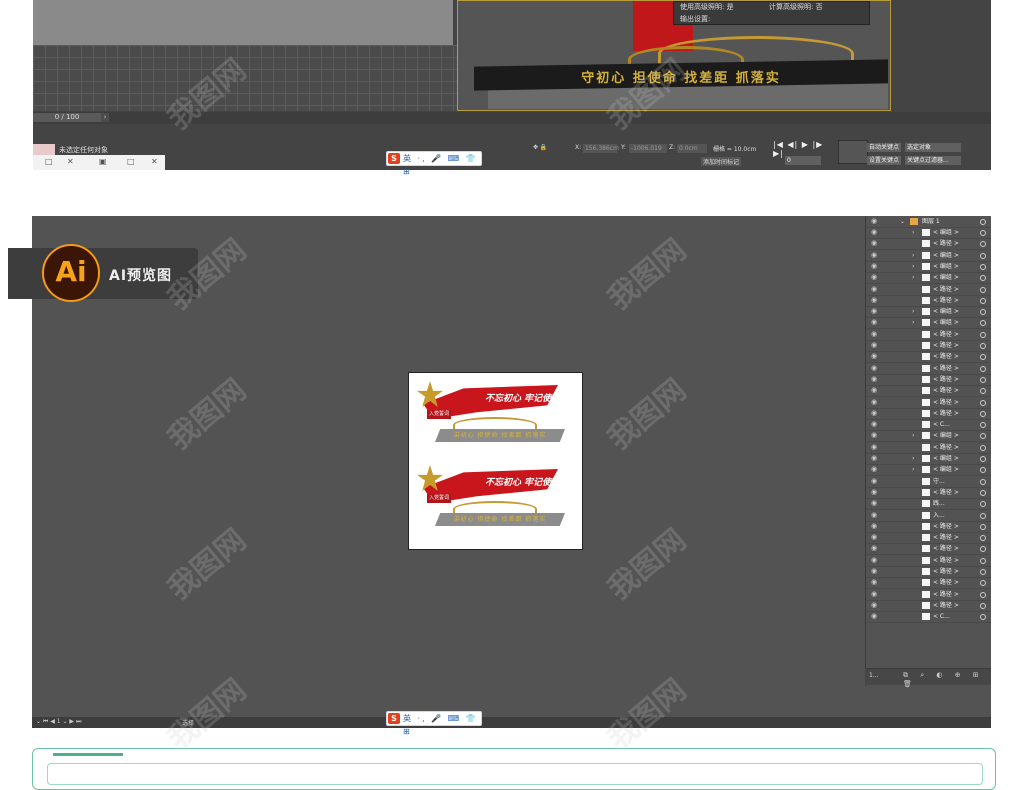 This screenshot has height=790, width=1024. I want to click on coord-y-field: -1006.019, so click(648, 148).